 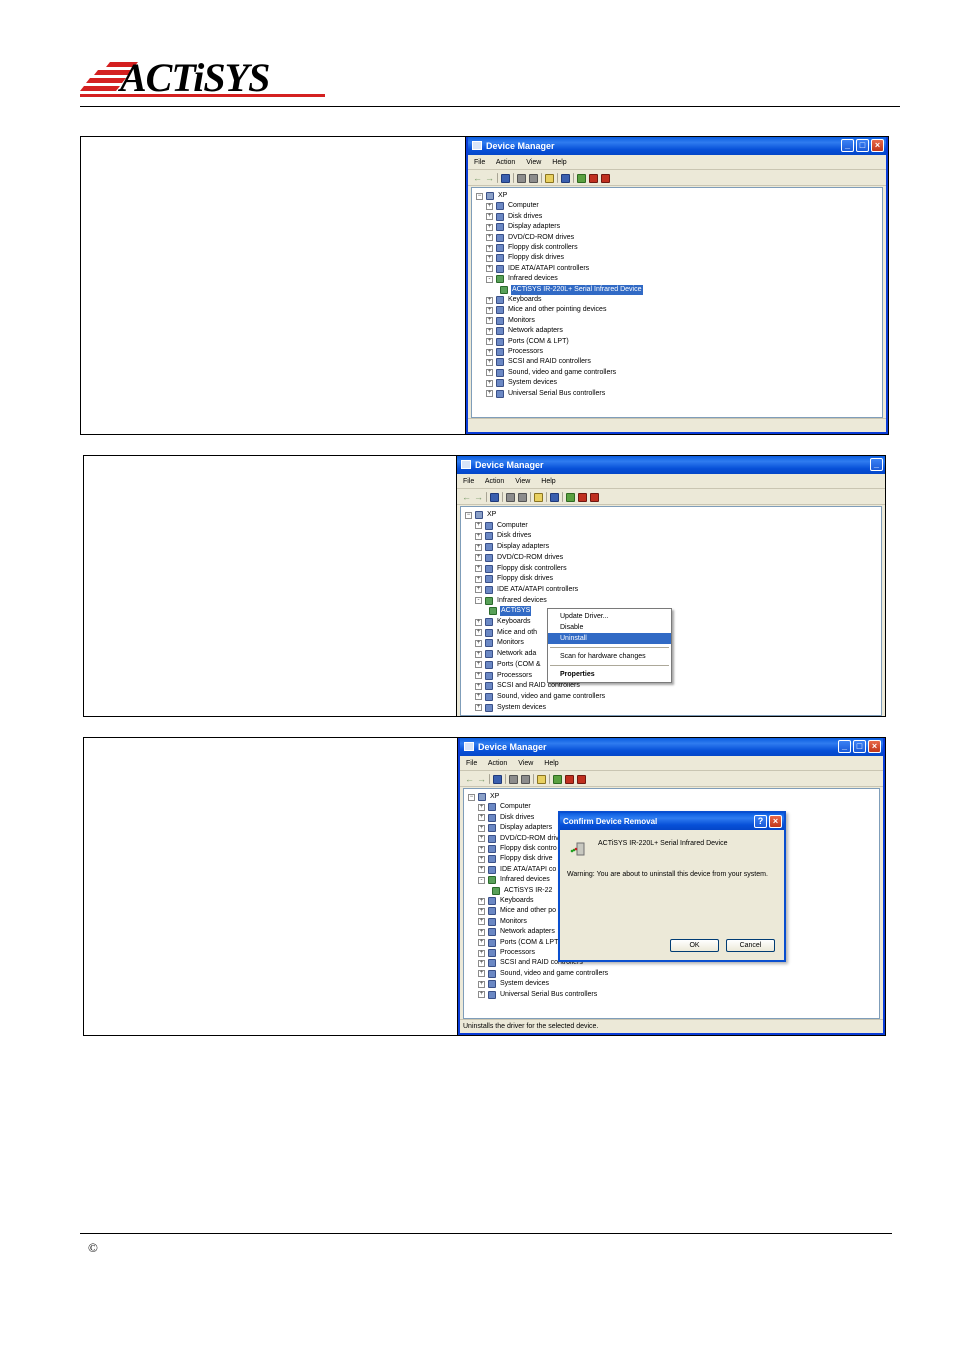 I want to click on menu-item-properties: Properties, so click(x=609, y=674).